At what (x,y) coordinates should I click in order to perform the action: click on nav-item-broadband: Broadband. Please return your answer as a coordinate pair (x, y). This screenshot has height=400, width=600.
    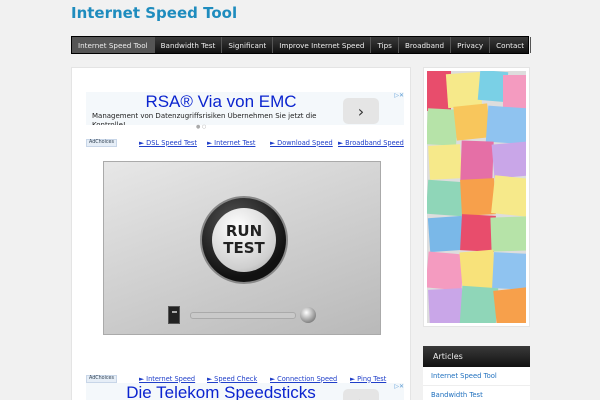
    Looking at the image, I should click on (425, 45).